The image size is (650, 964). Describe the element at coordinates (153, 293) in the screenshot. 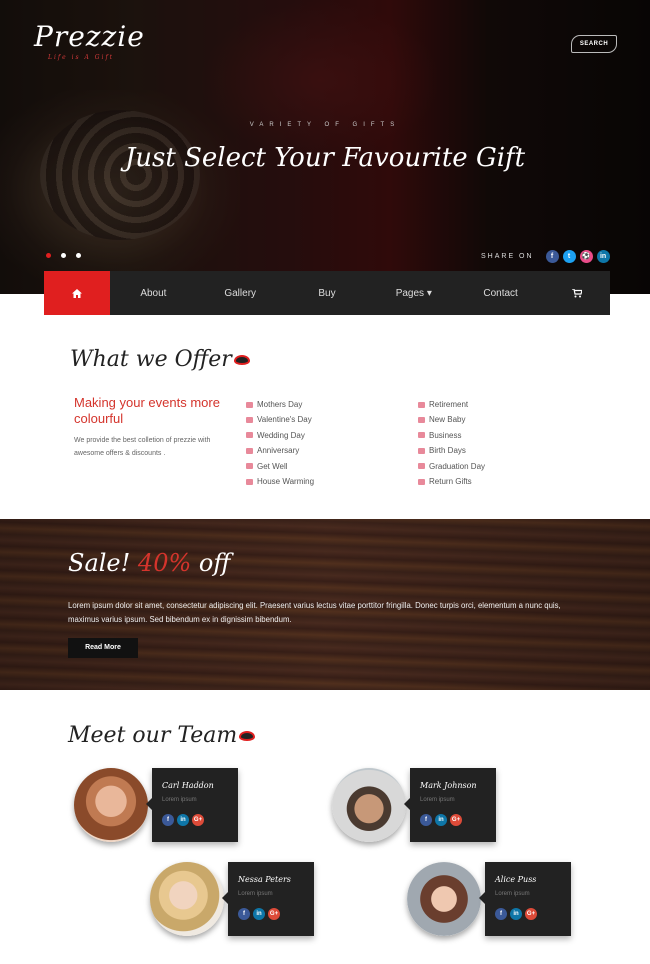

I see `nav-item-about: About` at that location.